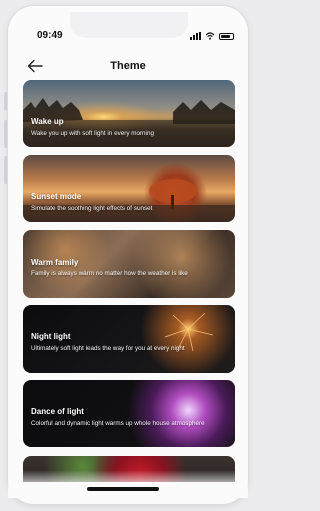  Describe the element at coordinates (123, 489) in the screenshot. I see `home-indicator` at that location.